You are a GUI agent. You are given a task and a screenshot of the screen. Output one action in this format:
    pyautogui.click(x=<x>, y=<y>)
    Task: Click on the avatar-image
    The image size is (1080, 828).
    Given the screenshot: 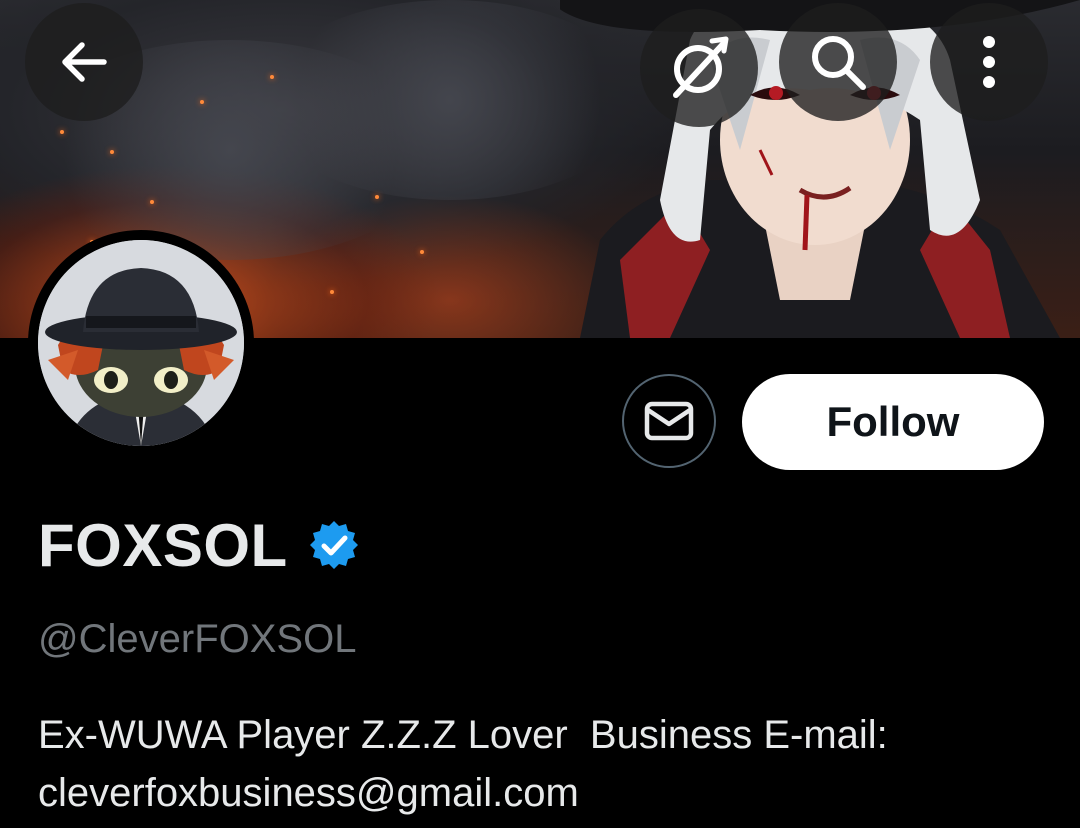 What is the action you would take?
    pyautogui.click(x=141, y=343)
    